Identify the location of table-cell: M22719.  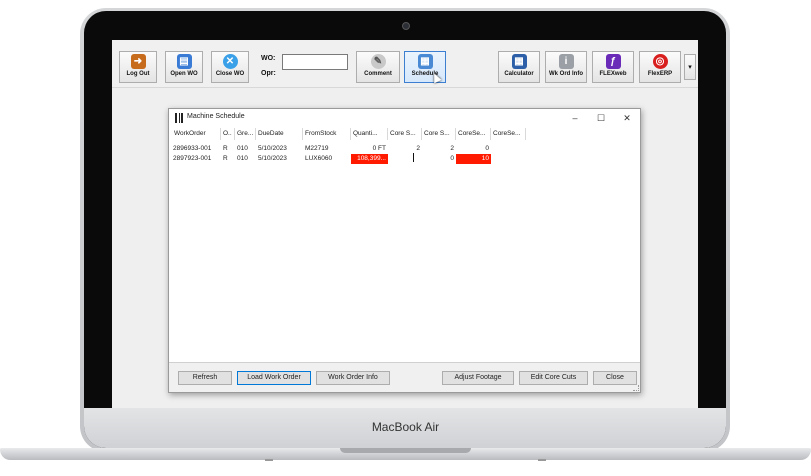
(328, 149).